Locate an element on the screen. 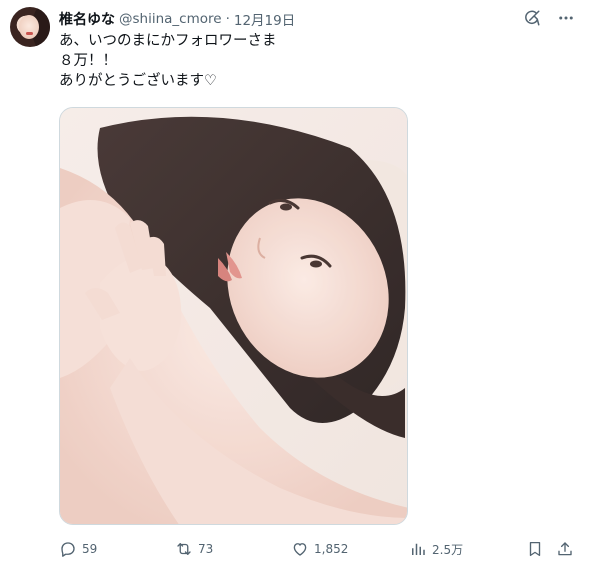 The image size is (590, 569). reply-button: 59 is located at coordinates (78, 549).